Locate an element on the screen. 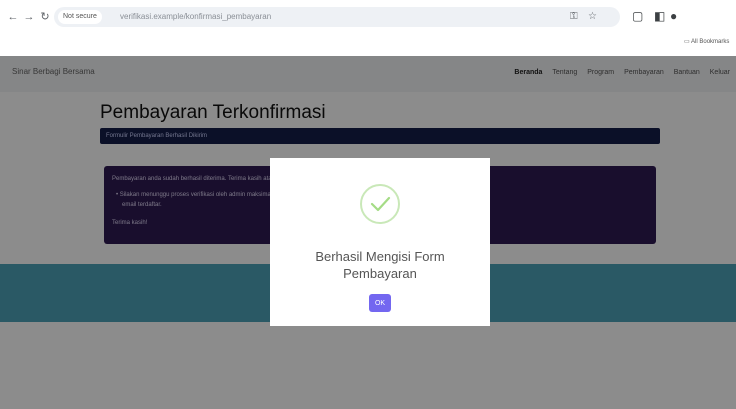 Image resolution: width=736 pixels, height=409 pixels. success-check-icon is located at coordinates (380, 204).